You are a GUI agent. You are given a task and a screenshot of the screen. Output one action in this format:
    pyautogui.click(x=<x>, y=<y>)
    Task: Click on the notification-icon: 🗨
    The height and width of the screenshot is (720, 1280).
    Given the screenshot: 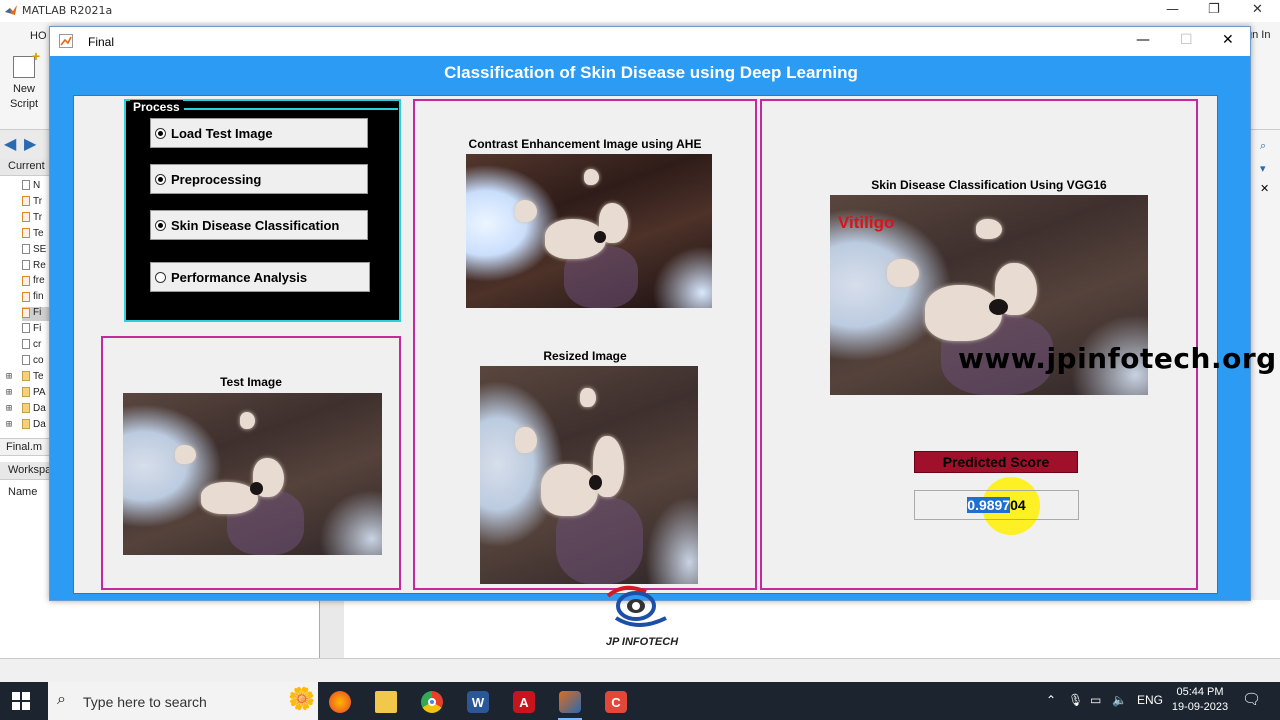 What is the action you would take?
    pyautogui.click(x=1251, y=699)
    